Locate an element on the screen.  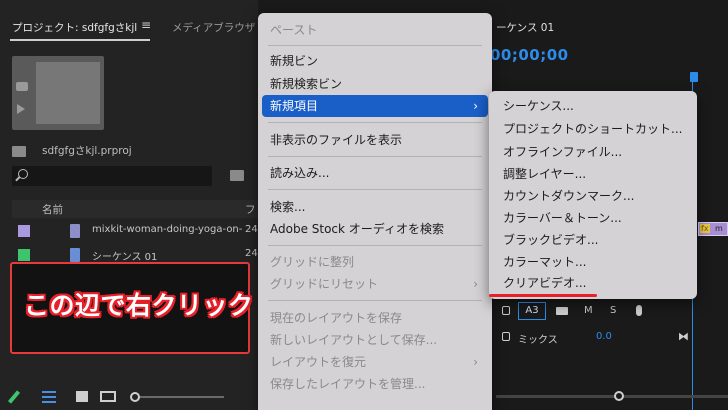
item-name: シーケンス 01 is located at coordinates (125, 257).